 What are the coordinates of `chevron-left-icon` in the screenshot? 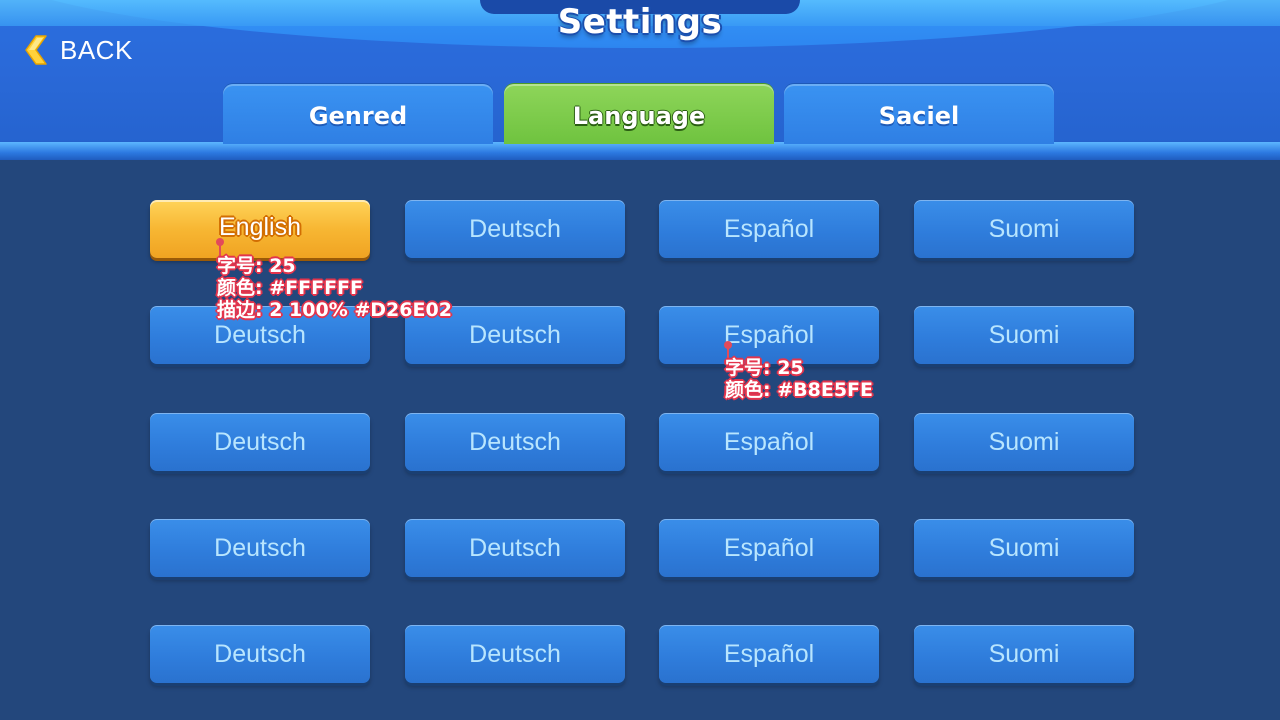 It's located at (36, 50).